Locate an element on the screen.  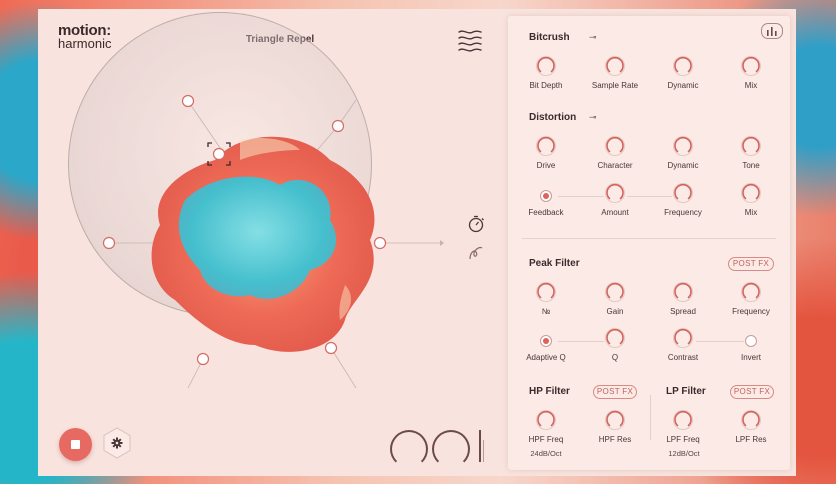
distortion-tone-knob is located at coordinates (751, 146).